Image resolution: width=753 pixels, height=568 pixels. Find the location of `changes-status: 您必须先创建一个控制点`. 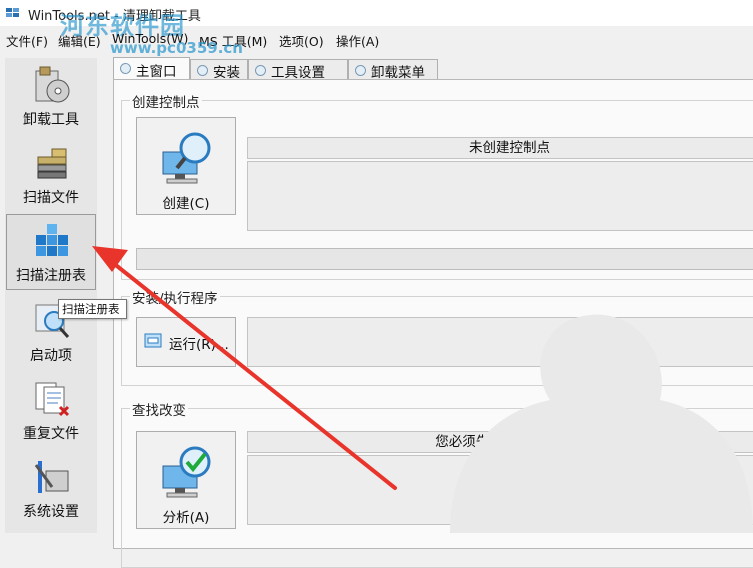

changes-status: 您必须先创建一个控制点 is located at coordinates (500, 442).